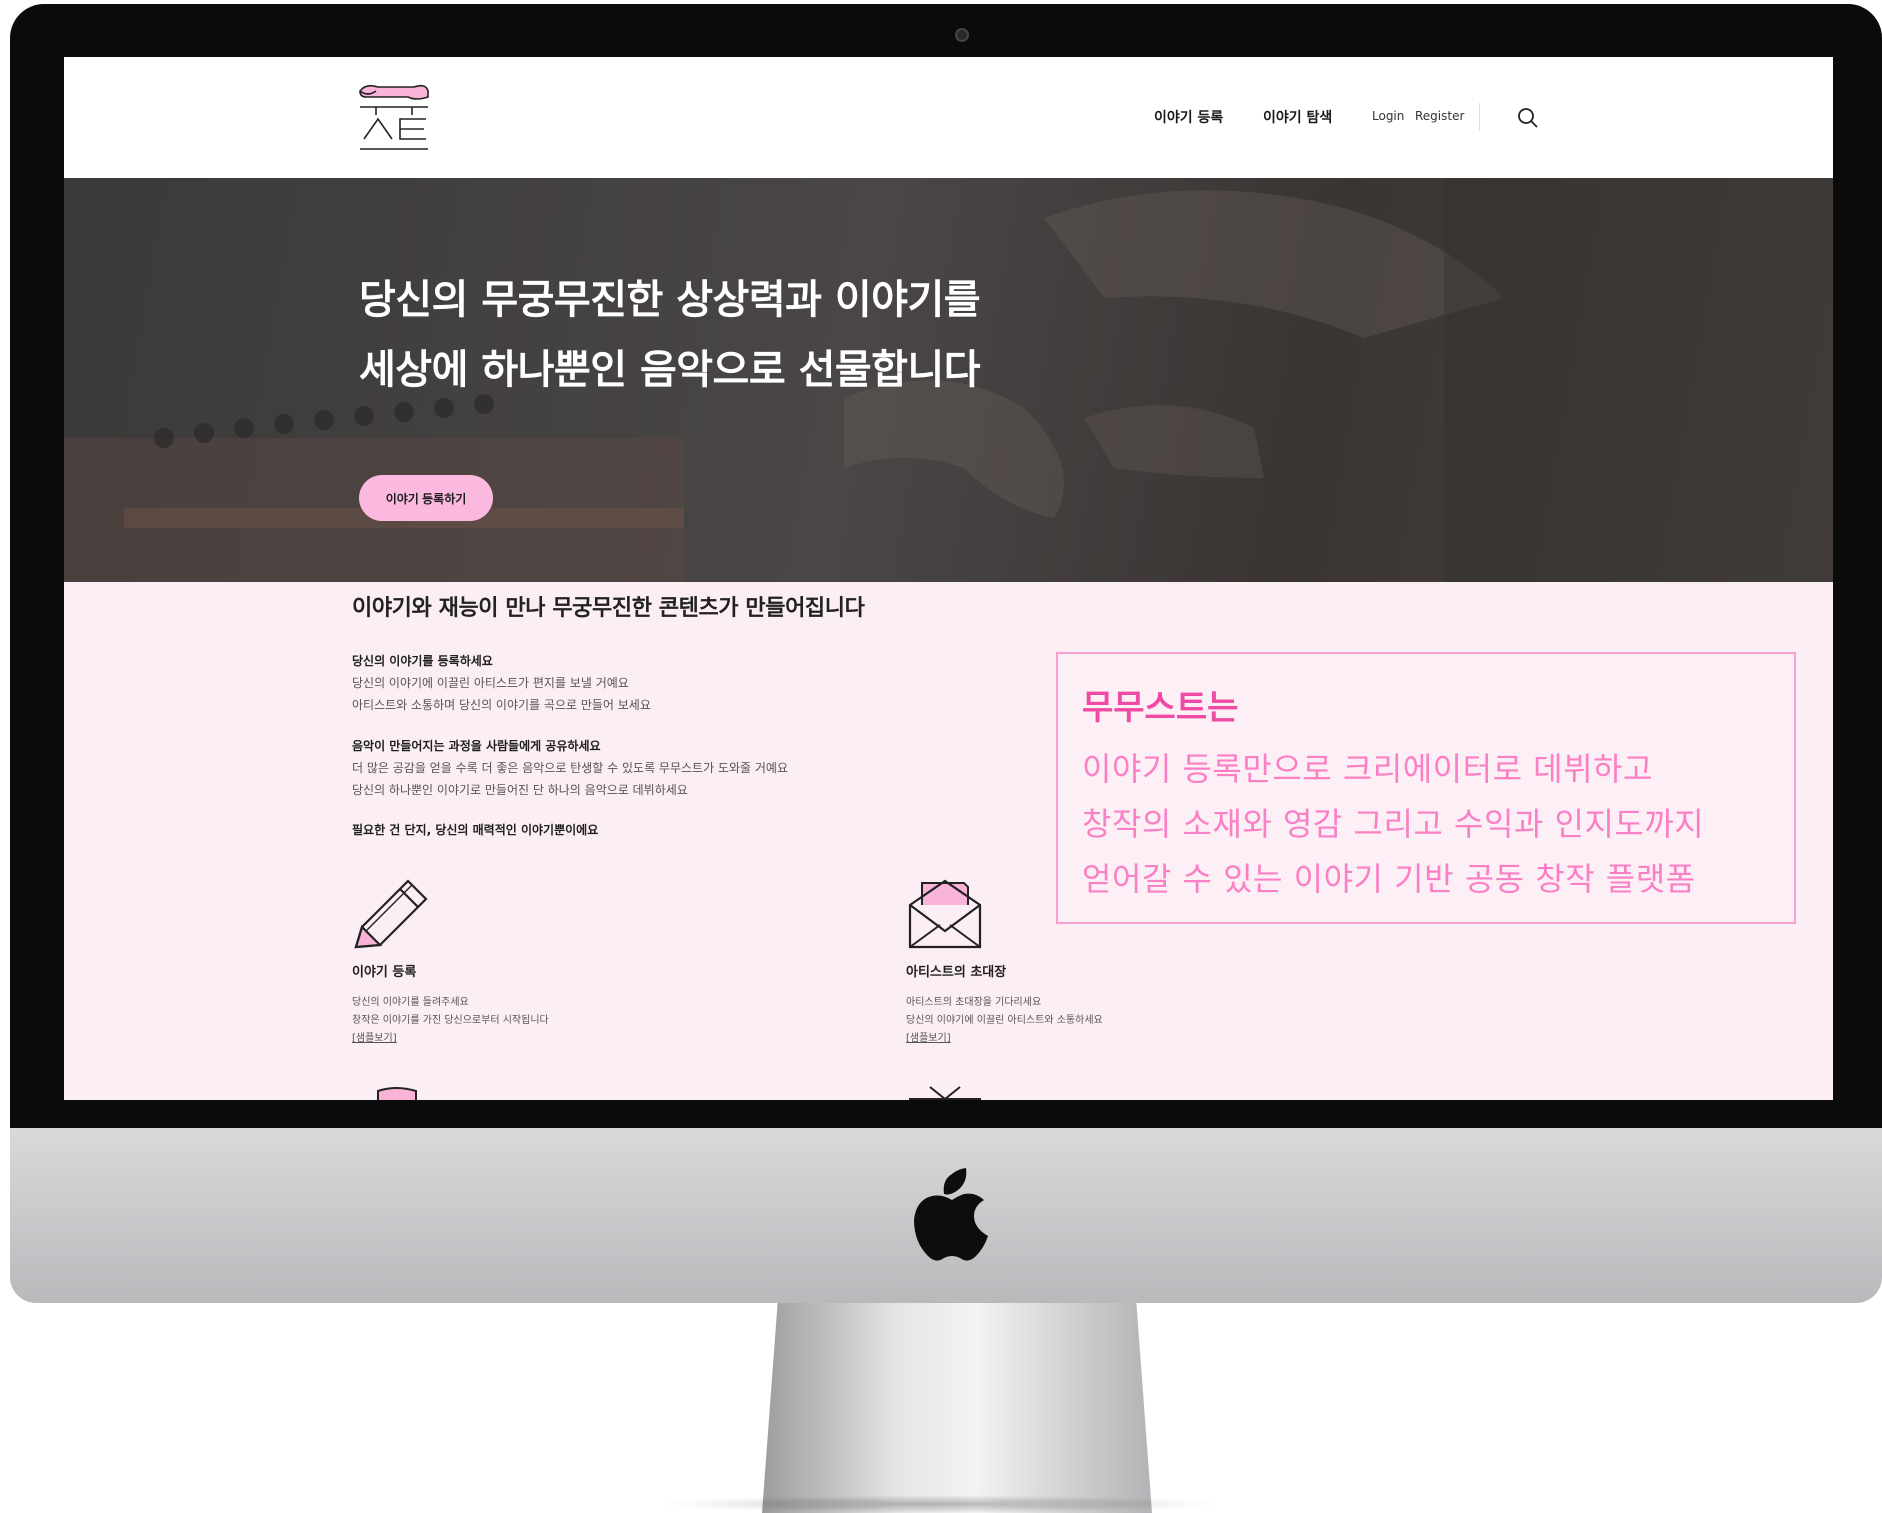  What do you see at coordinates (1160, 708) in the screenshot?
I see `promo-heading: 무무스트는` at bounding box center [1160, 708].